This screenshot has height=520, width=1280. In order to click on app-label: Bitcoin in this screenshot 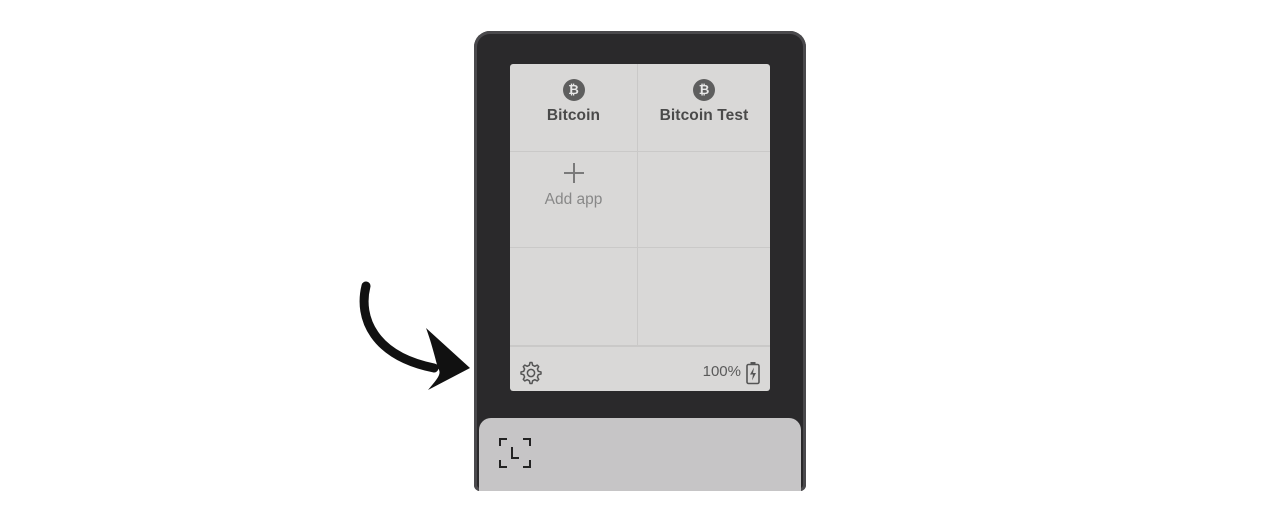, I will do `click(573, 115)`.